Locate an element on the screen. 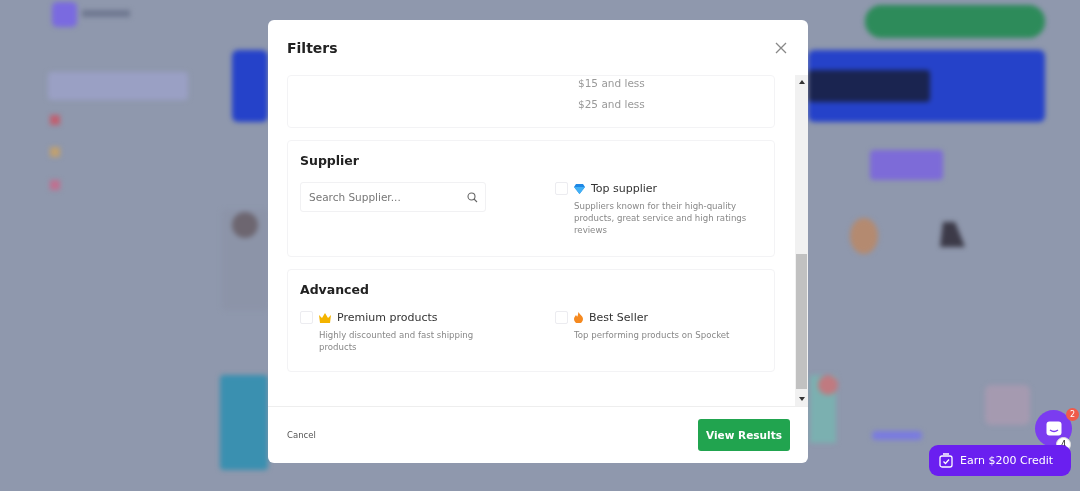 The image size is (1080, 491). chat-icon is located at coordinates (1053, 428).